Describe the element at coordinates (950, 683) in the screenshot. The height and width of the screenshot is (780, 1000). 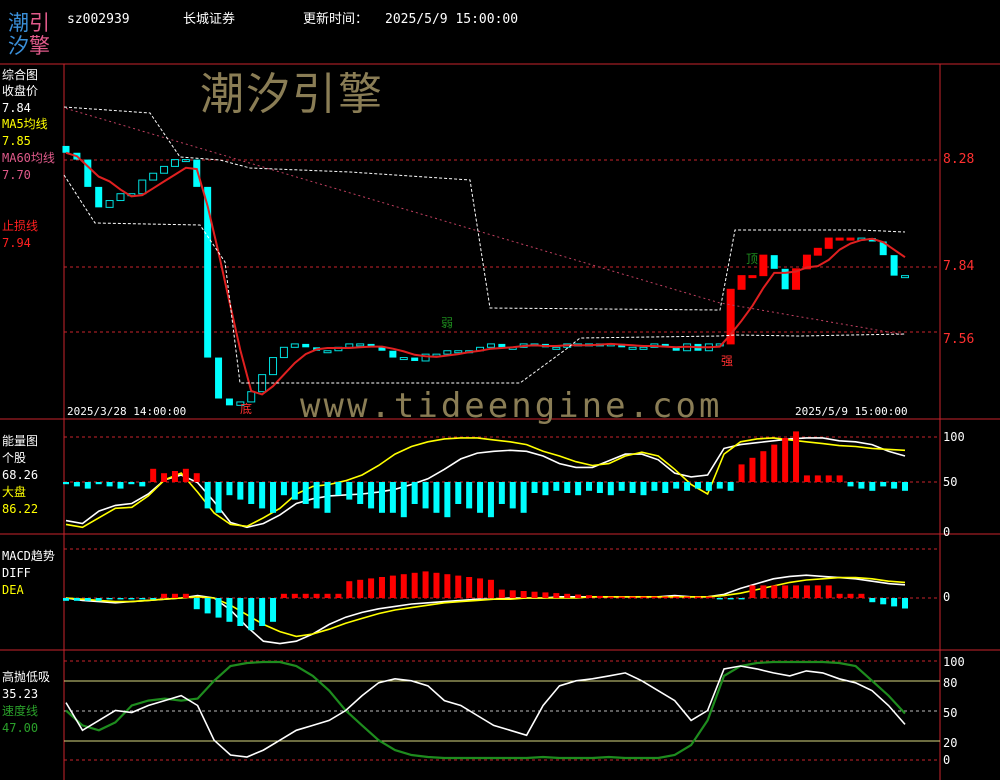
I see `kdj-axis-label: 80` at that location.